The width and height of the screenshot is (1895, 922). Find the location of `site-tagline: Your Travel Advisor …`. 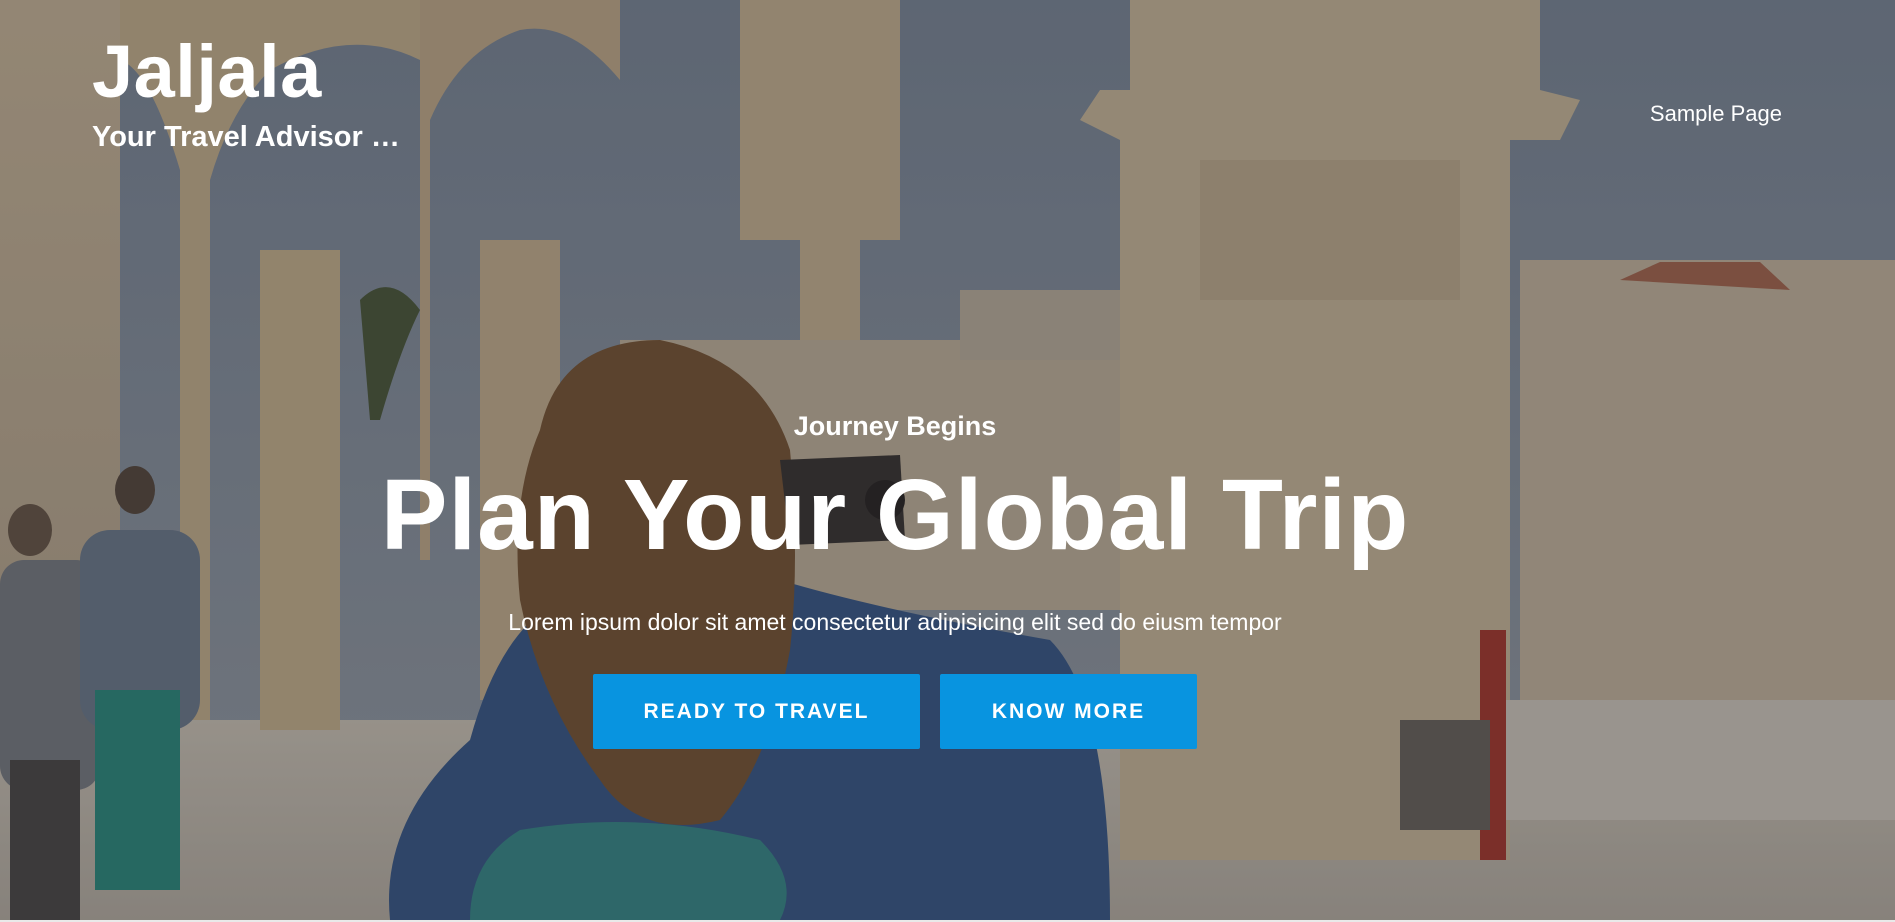

site-tagline: Your Travel Advisor … is located at coordinates (246, 137).